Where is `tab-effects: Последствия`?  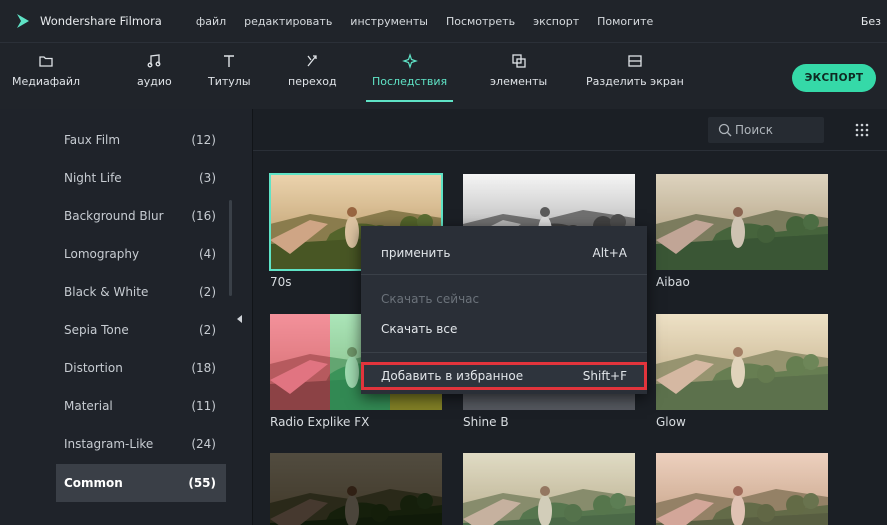 tab-effects: Последствия is located at coordinates (410, 77).